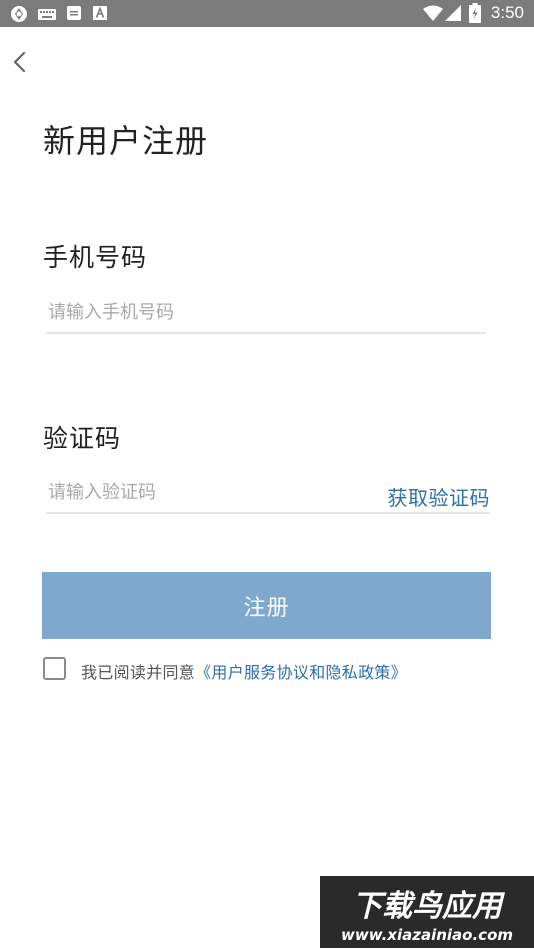  I want to click on watermark-graphic: 下载鸟应用 www.xiazainiao.com, so click(427, 912).